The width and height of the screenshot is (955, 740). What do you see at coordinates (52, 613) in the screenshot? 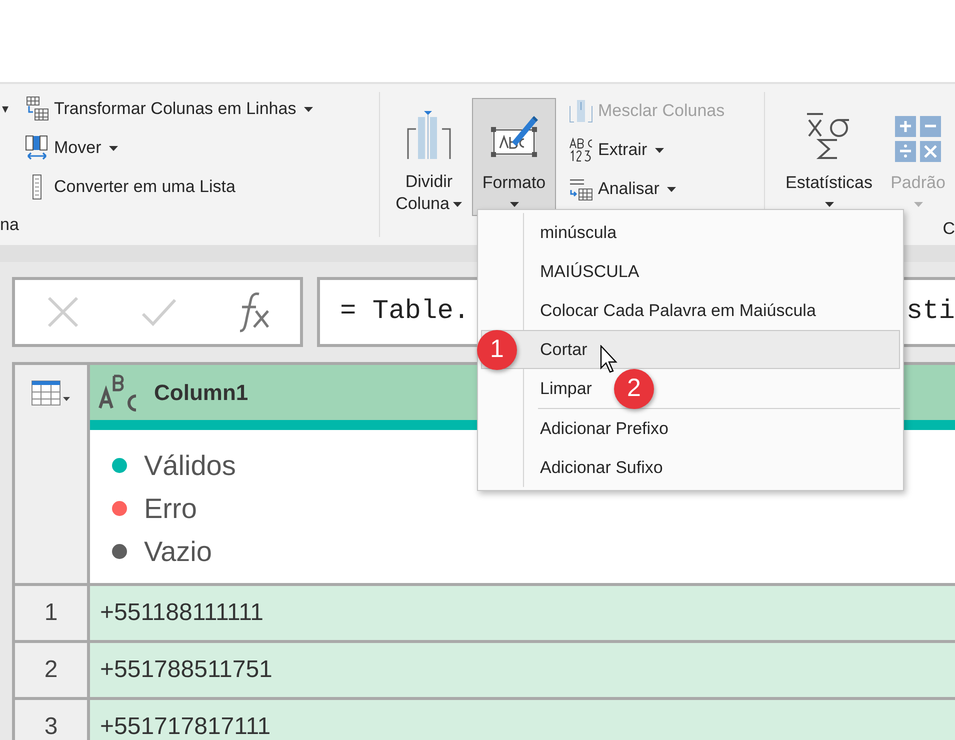
I see `row-number: 1` at bounding box center [52, 613].